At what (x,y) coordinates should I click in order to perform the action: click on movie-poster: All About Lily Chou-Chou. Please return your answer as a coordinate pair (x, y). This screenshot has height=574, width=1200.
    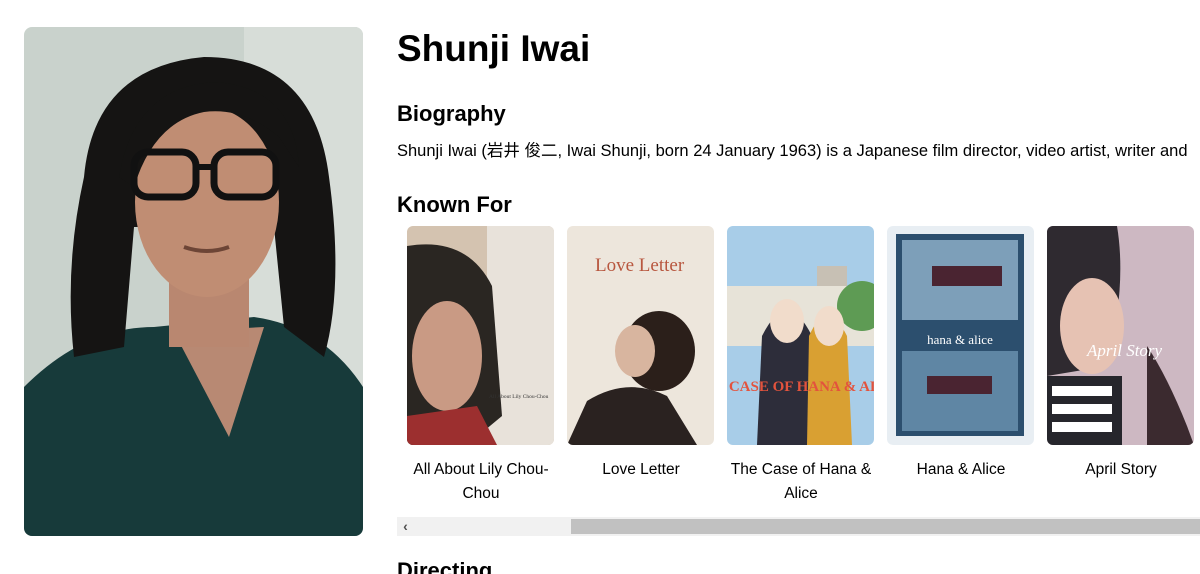
    Looking at the image, I should click on (480, 335).